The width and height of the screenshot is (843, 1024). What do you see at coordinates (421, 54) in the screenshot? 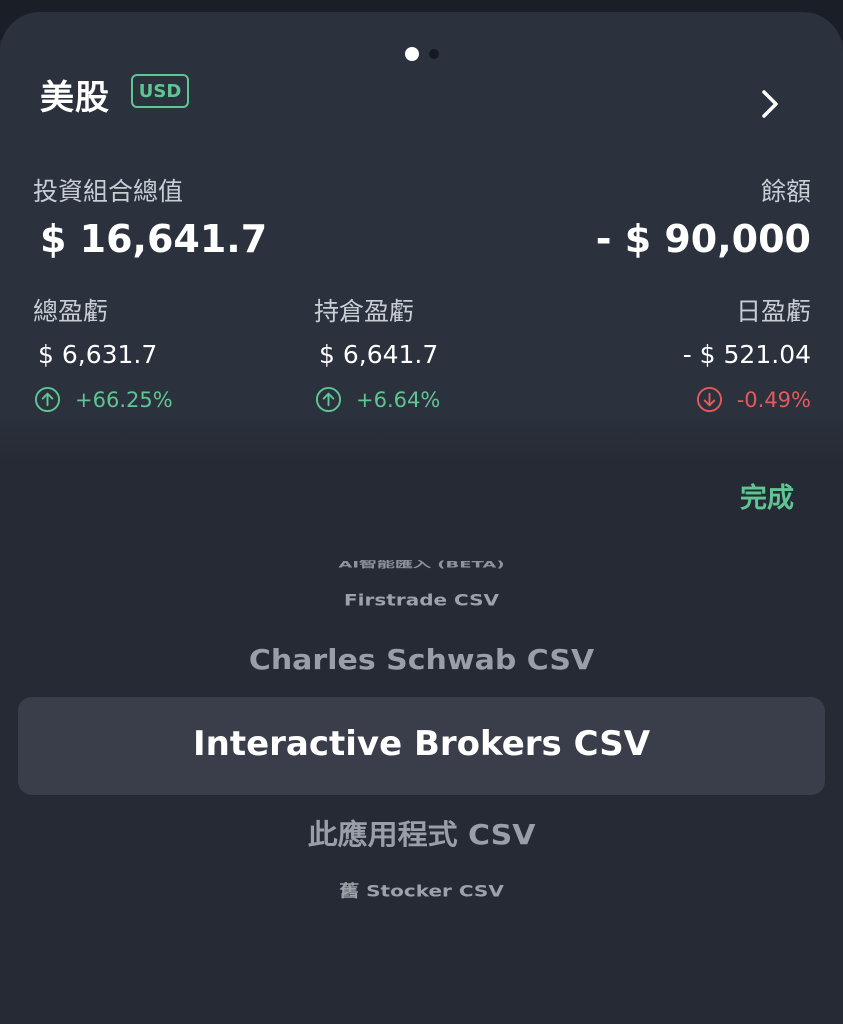
I see `page-indicator` at bounding box center [421, 54].